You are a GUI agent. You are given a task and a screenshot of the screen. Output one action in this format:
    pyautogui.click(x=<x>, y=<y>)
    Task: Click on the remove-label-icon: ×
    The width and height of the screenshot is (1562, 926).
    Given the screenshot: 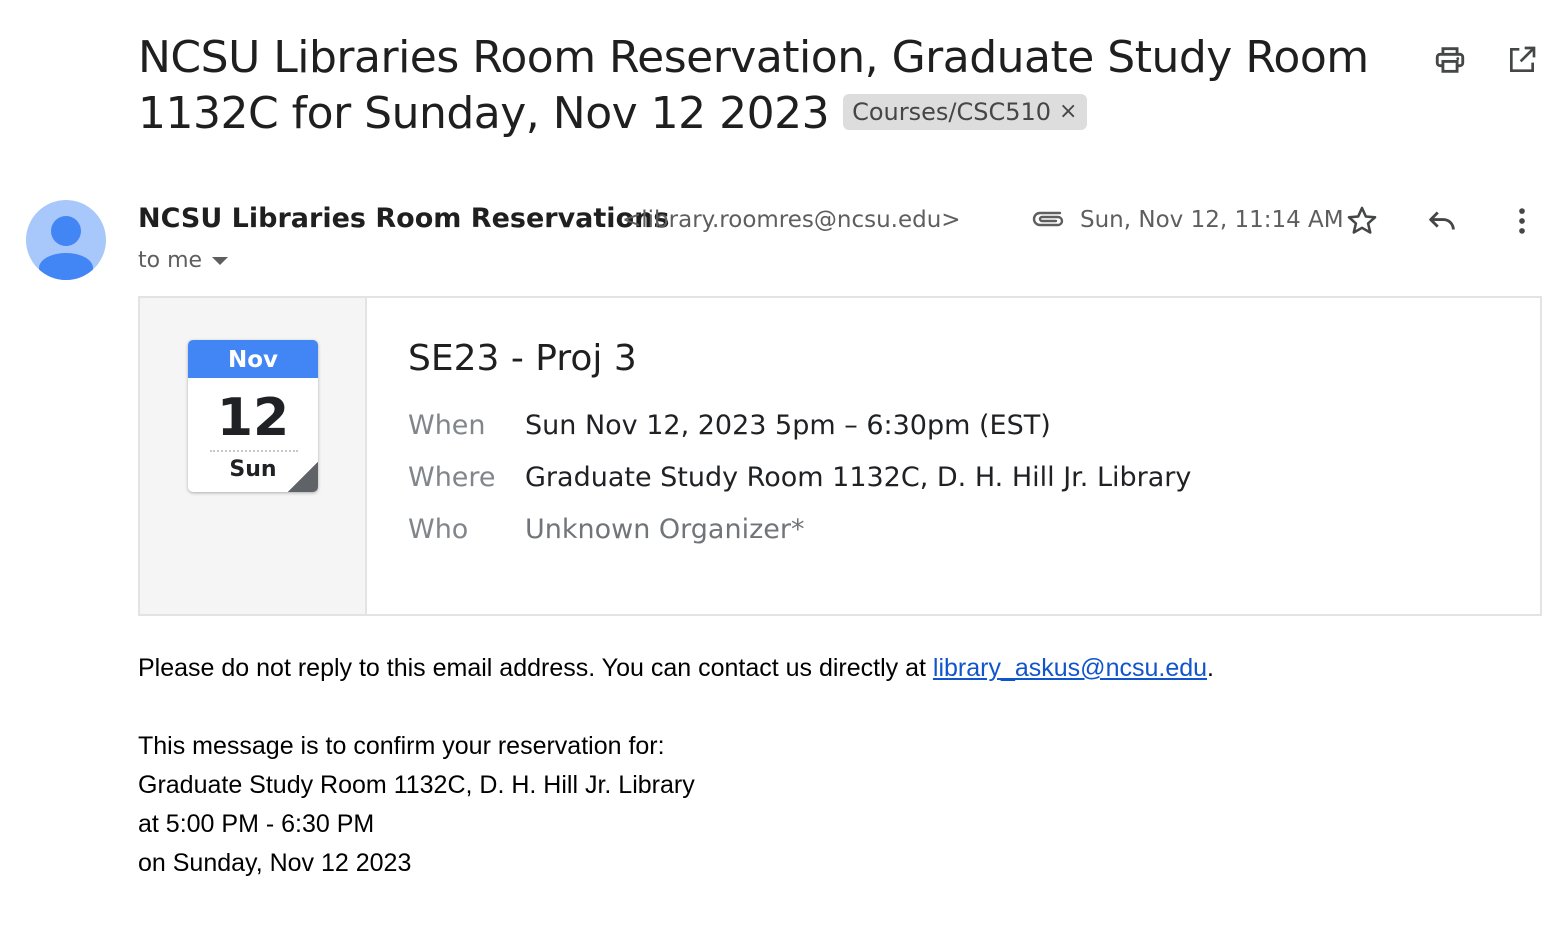 What is the action you would take?
    pyautogui.click(x=1068, y=112)
    